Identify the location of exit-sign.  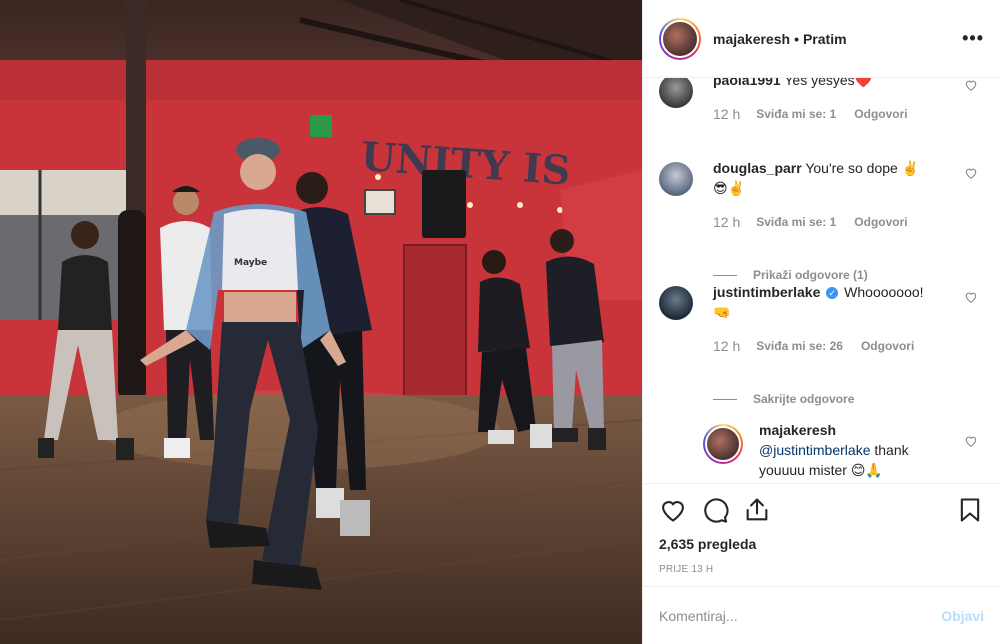
(321, 126).